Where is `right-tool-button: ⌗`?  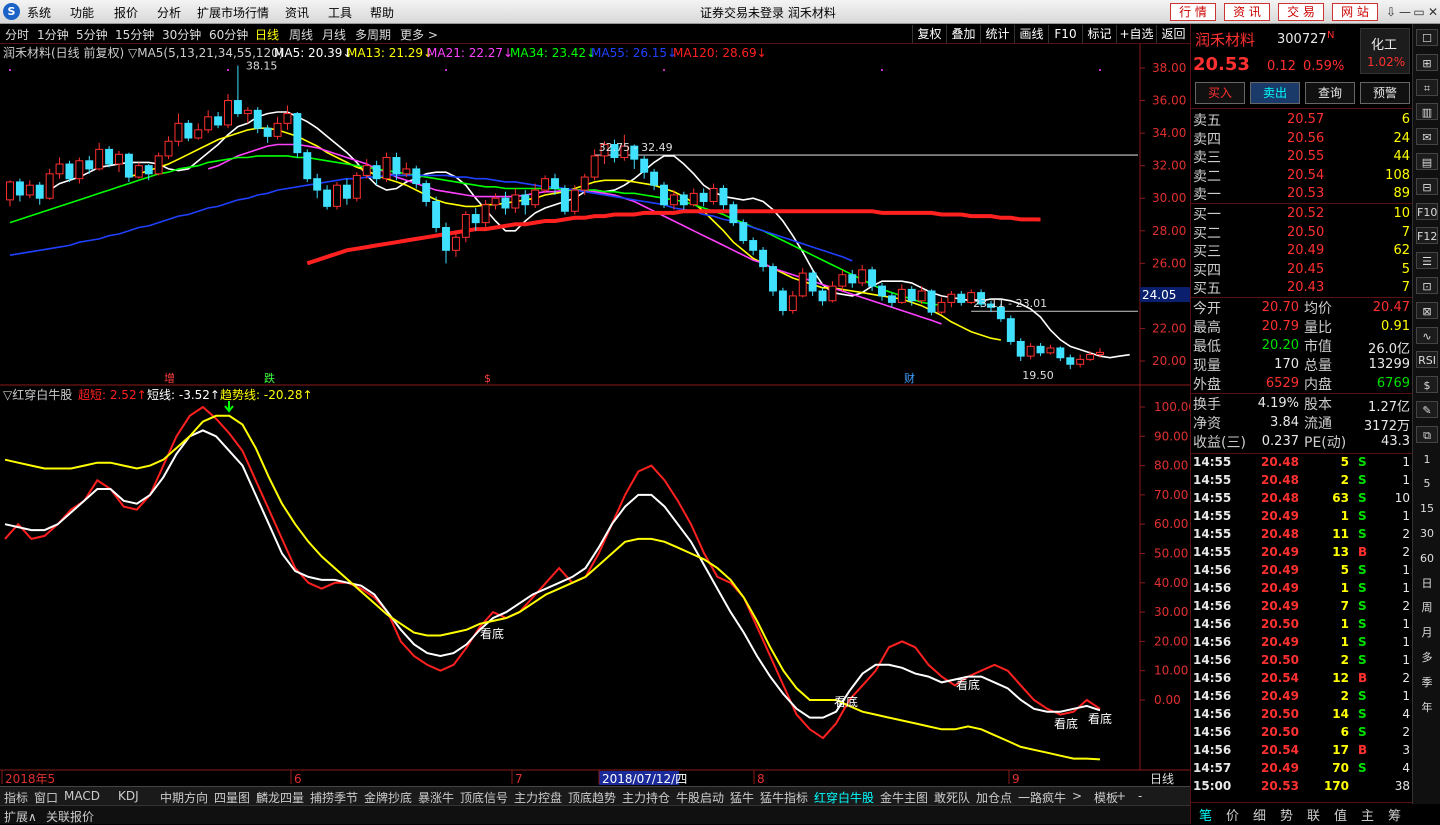
right-tool-button: ⌗ is located at coordinates (1427, 87).